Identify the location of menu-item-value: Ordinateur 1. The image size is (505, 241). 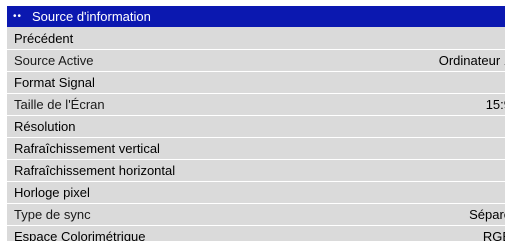
(471, 60).